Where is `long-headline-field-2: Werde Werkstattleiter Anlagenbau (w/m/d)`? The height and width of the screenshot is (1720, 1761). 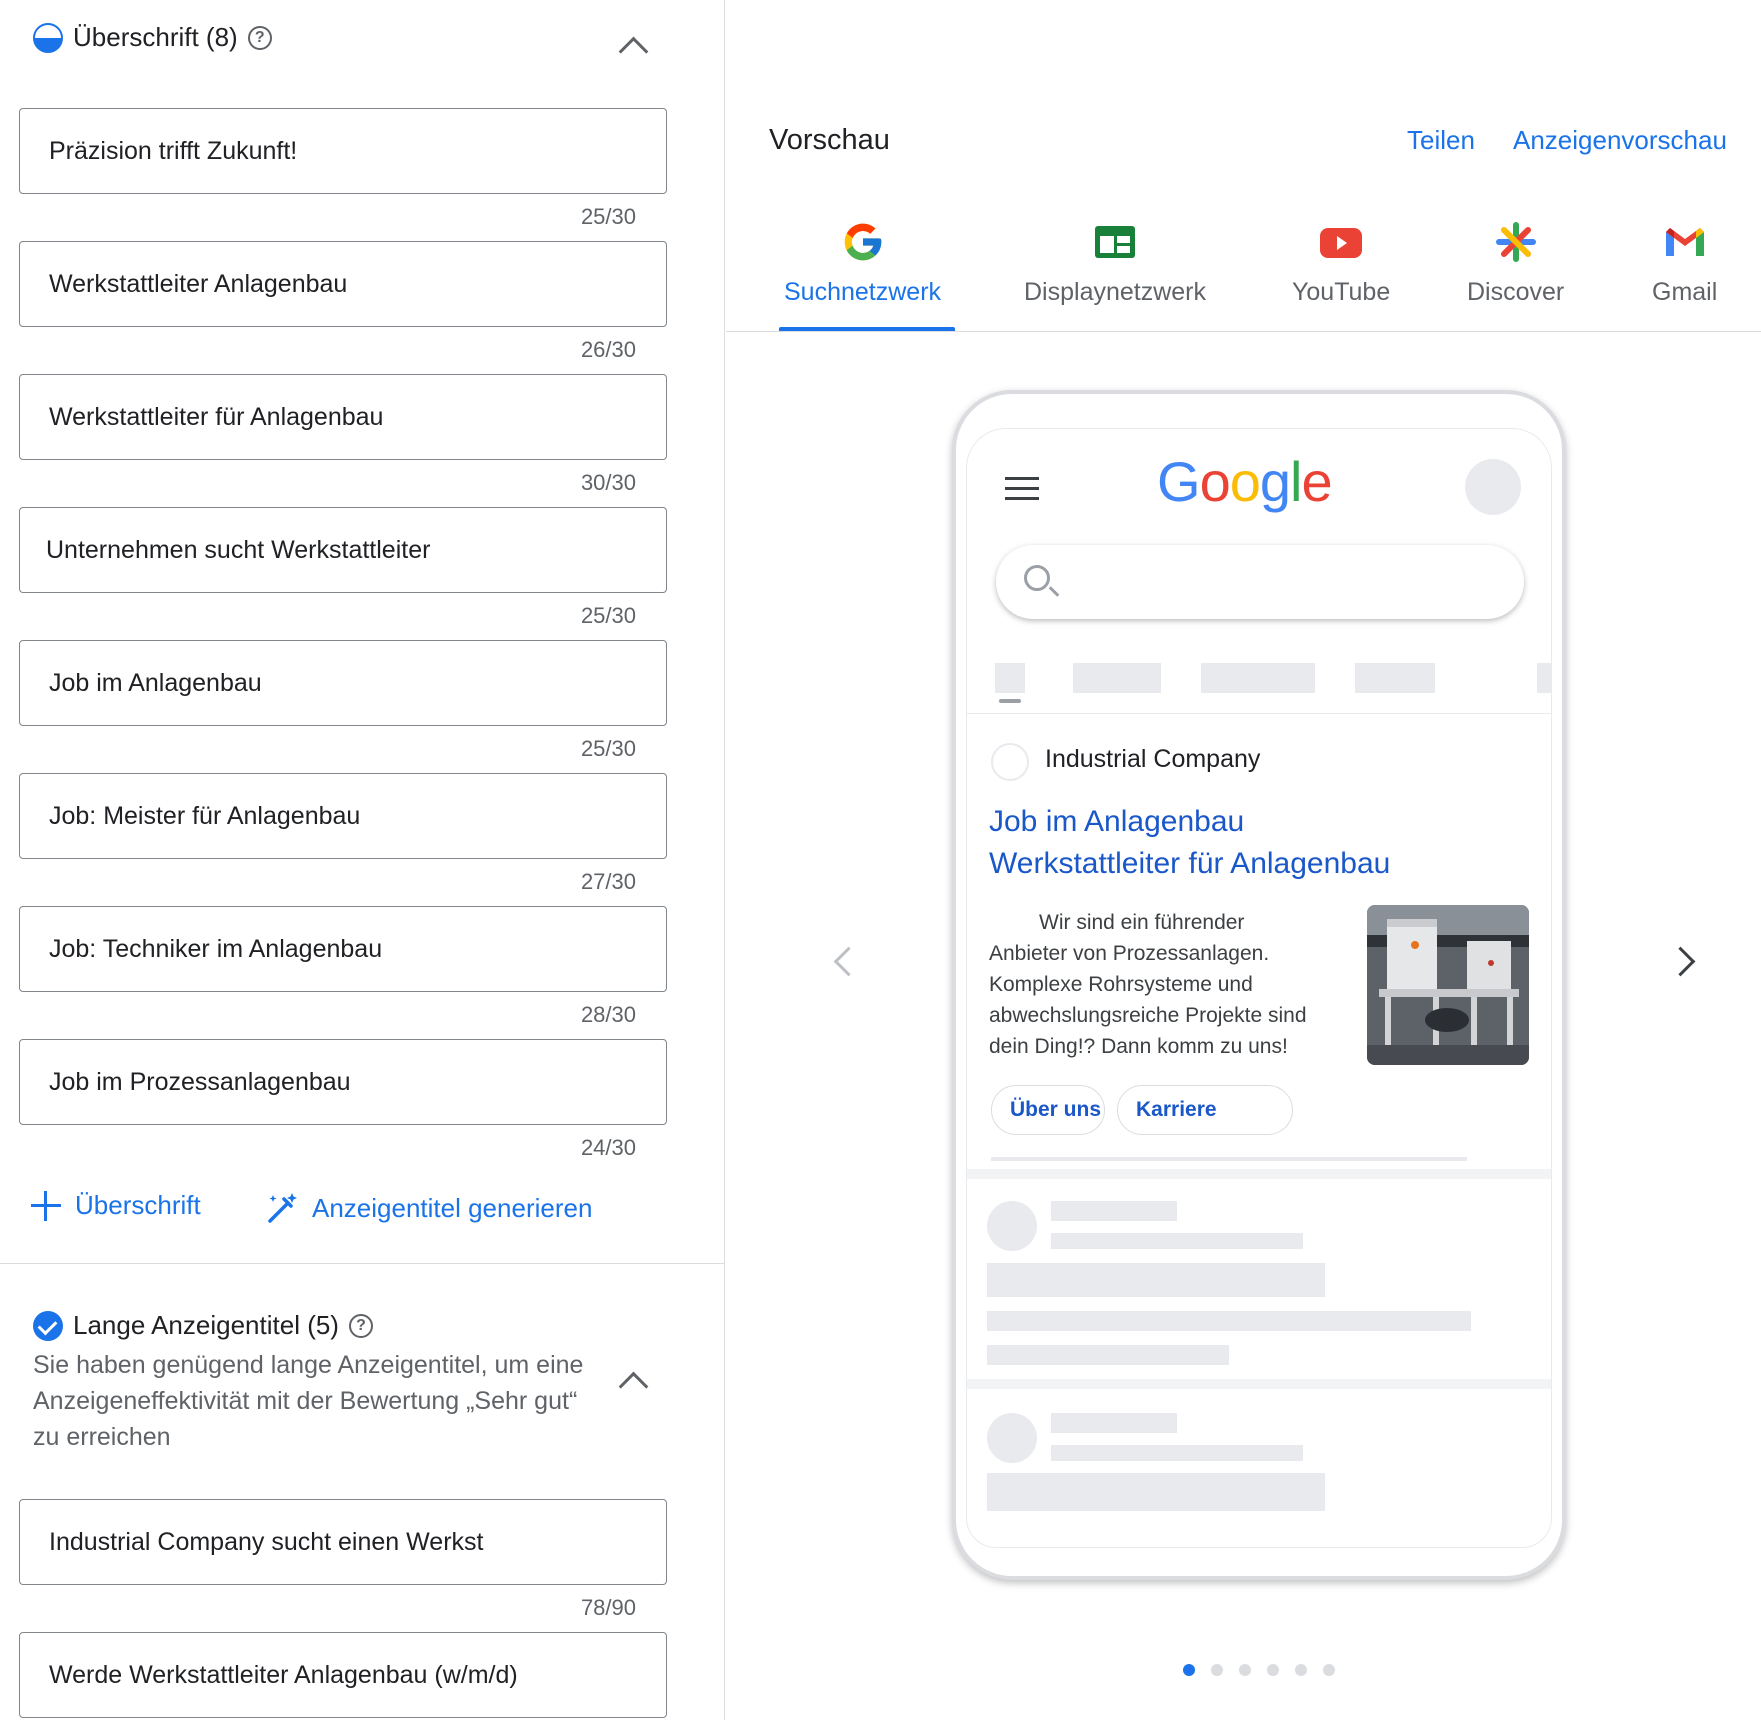
long-headline-field-2: Werde Werkstattleiter Anlagenbau (w/m/d) is located at coordinates (343, 1675).